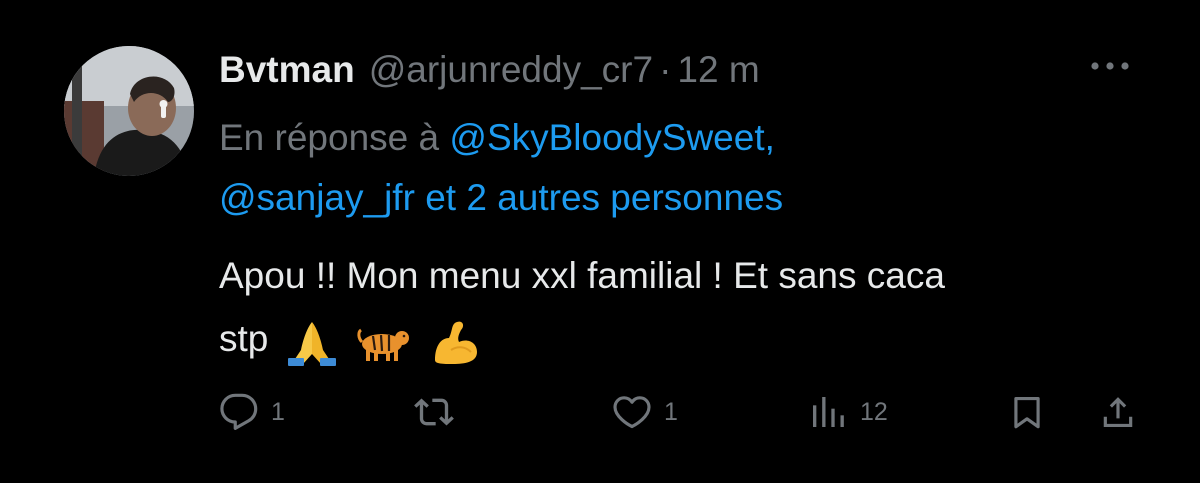  I want to click on heart-icon, so click(632, 412).